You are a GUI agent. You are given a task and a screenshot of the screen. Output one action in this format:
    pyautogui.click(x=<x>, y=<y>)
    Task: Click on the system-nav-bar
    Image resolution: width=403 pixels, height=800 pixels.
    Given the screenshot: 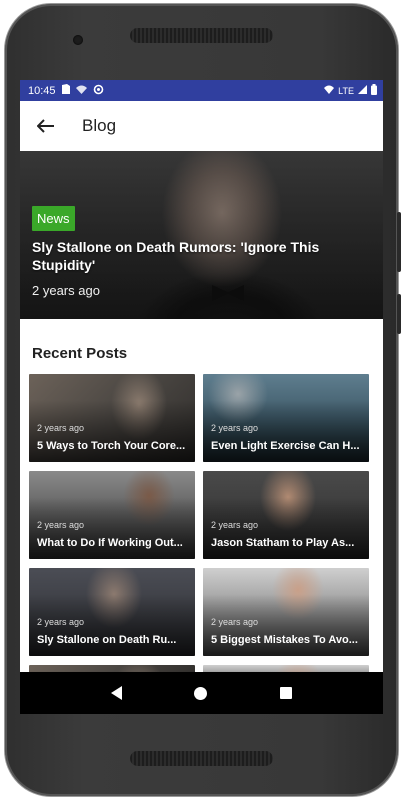 What is the action you would take?
    pyautogui.click(x=201, y=693)
    